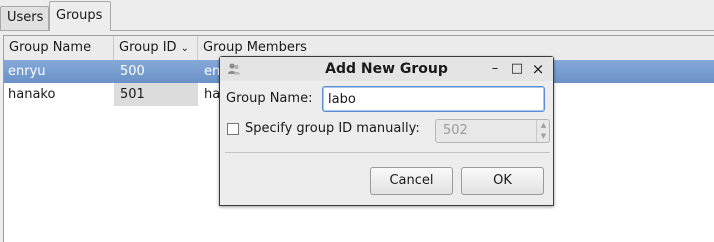 The height and width of the screenshot is (242, 714). What do you see at coordinates (538, 69) in the screenshot?
I see `close-icon: ×` at bounding box center [538, 69].